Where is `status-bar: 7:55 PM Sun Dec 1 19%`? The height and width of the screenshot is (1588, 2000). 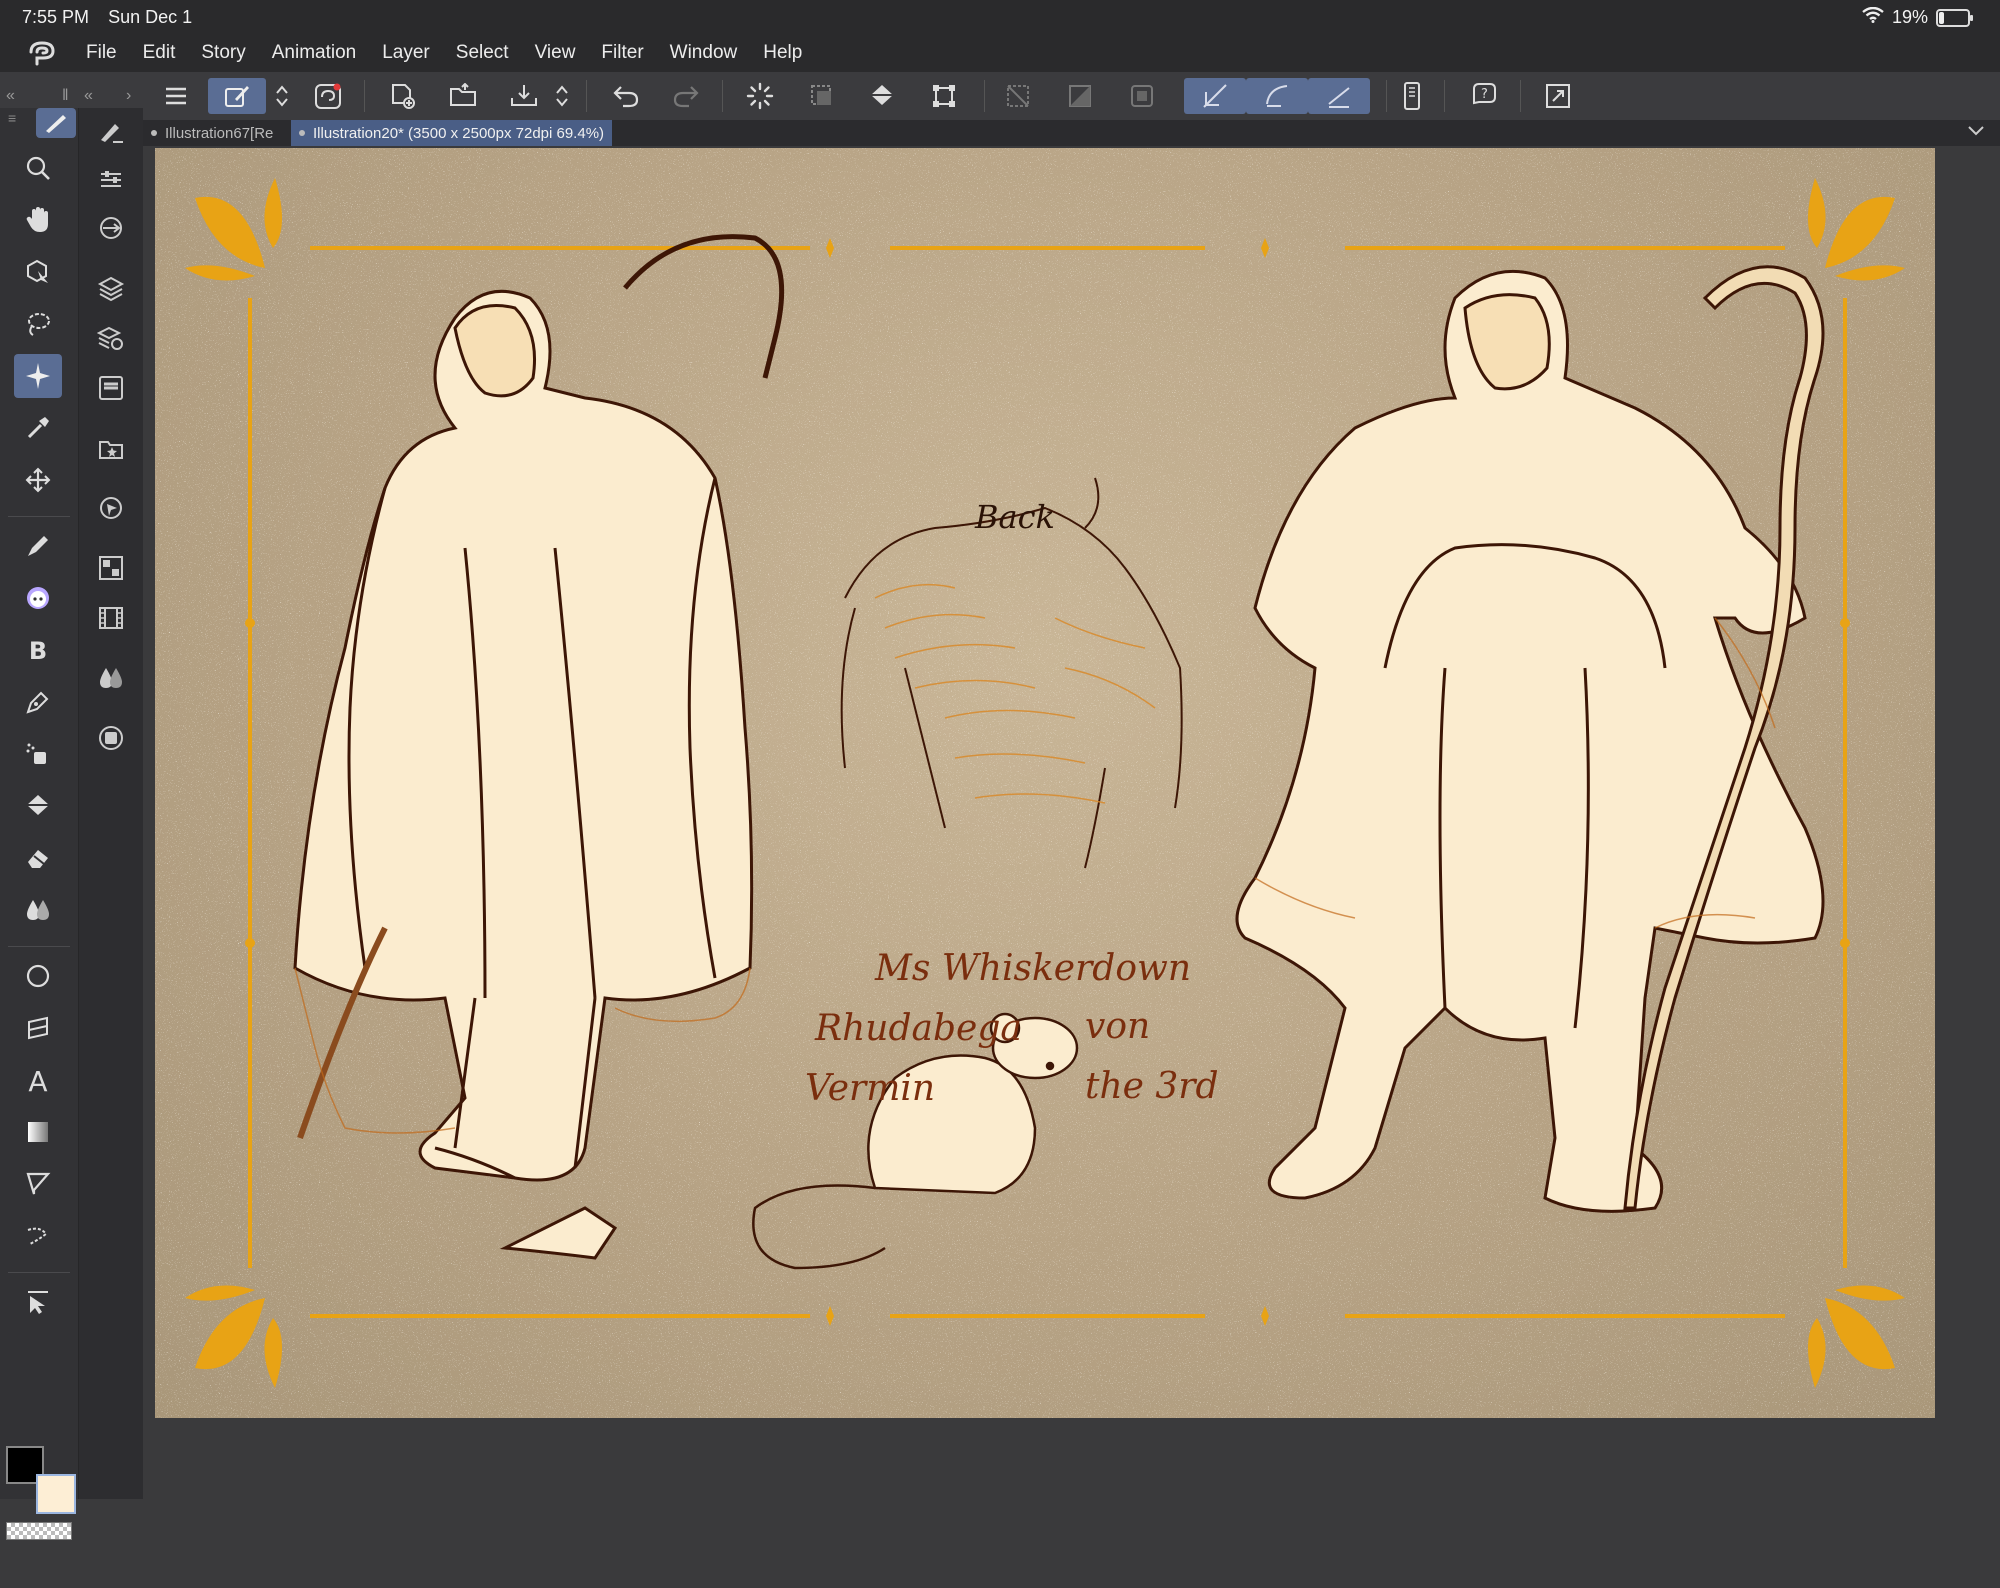 status-bar: 7:55 PM Sun Dec 1 19% is located at coordinates (1000, 17).